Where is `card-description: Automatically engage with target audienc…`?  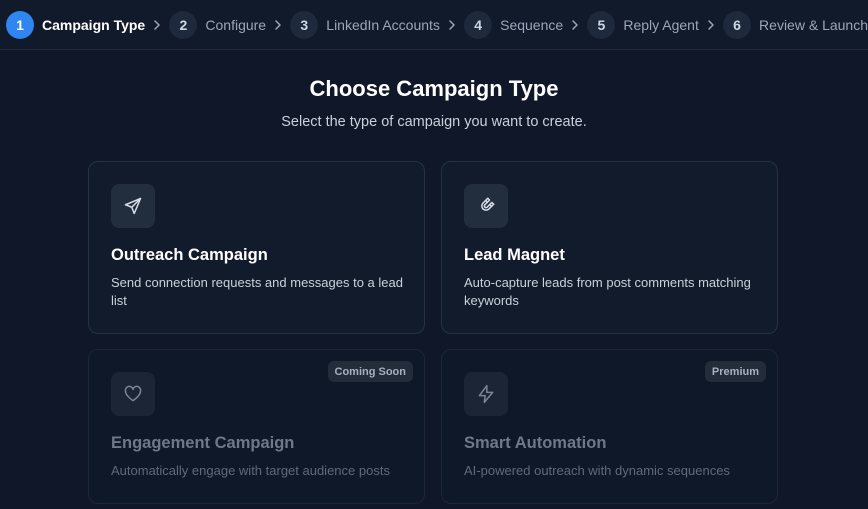 card-description: Automatically engage with target audienc… is located at coordinates (250, 470).